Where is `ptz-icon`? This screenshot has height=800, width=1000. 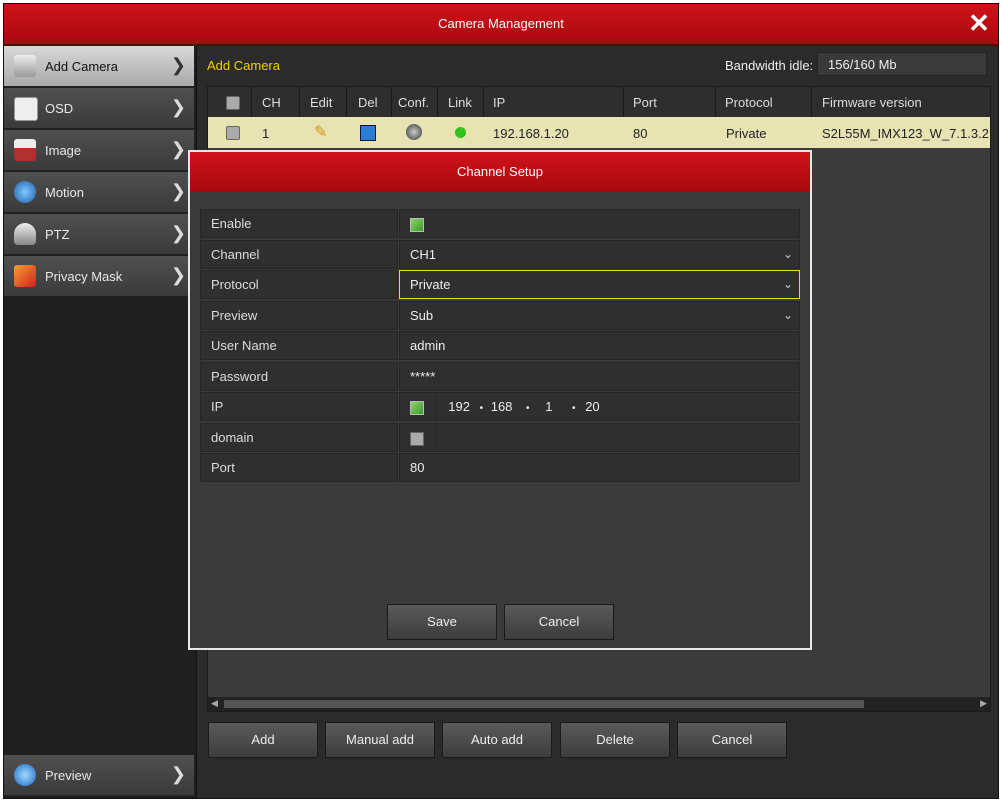
ptz-icon is located at coordinates (25, 234).